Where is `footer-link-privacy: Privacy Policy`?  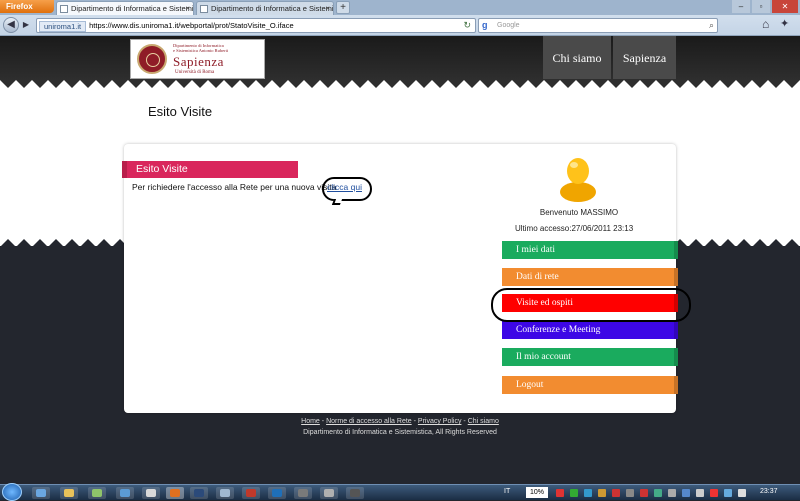
footer-link-privacy: Privacy Policy is located at coordinates (440, 421).